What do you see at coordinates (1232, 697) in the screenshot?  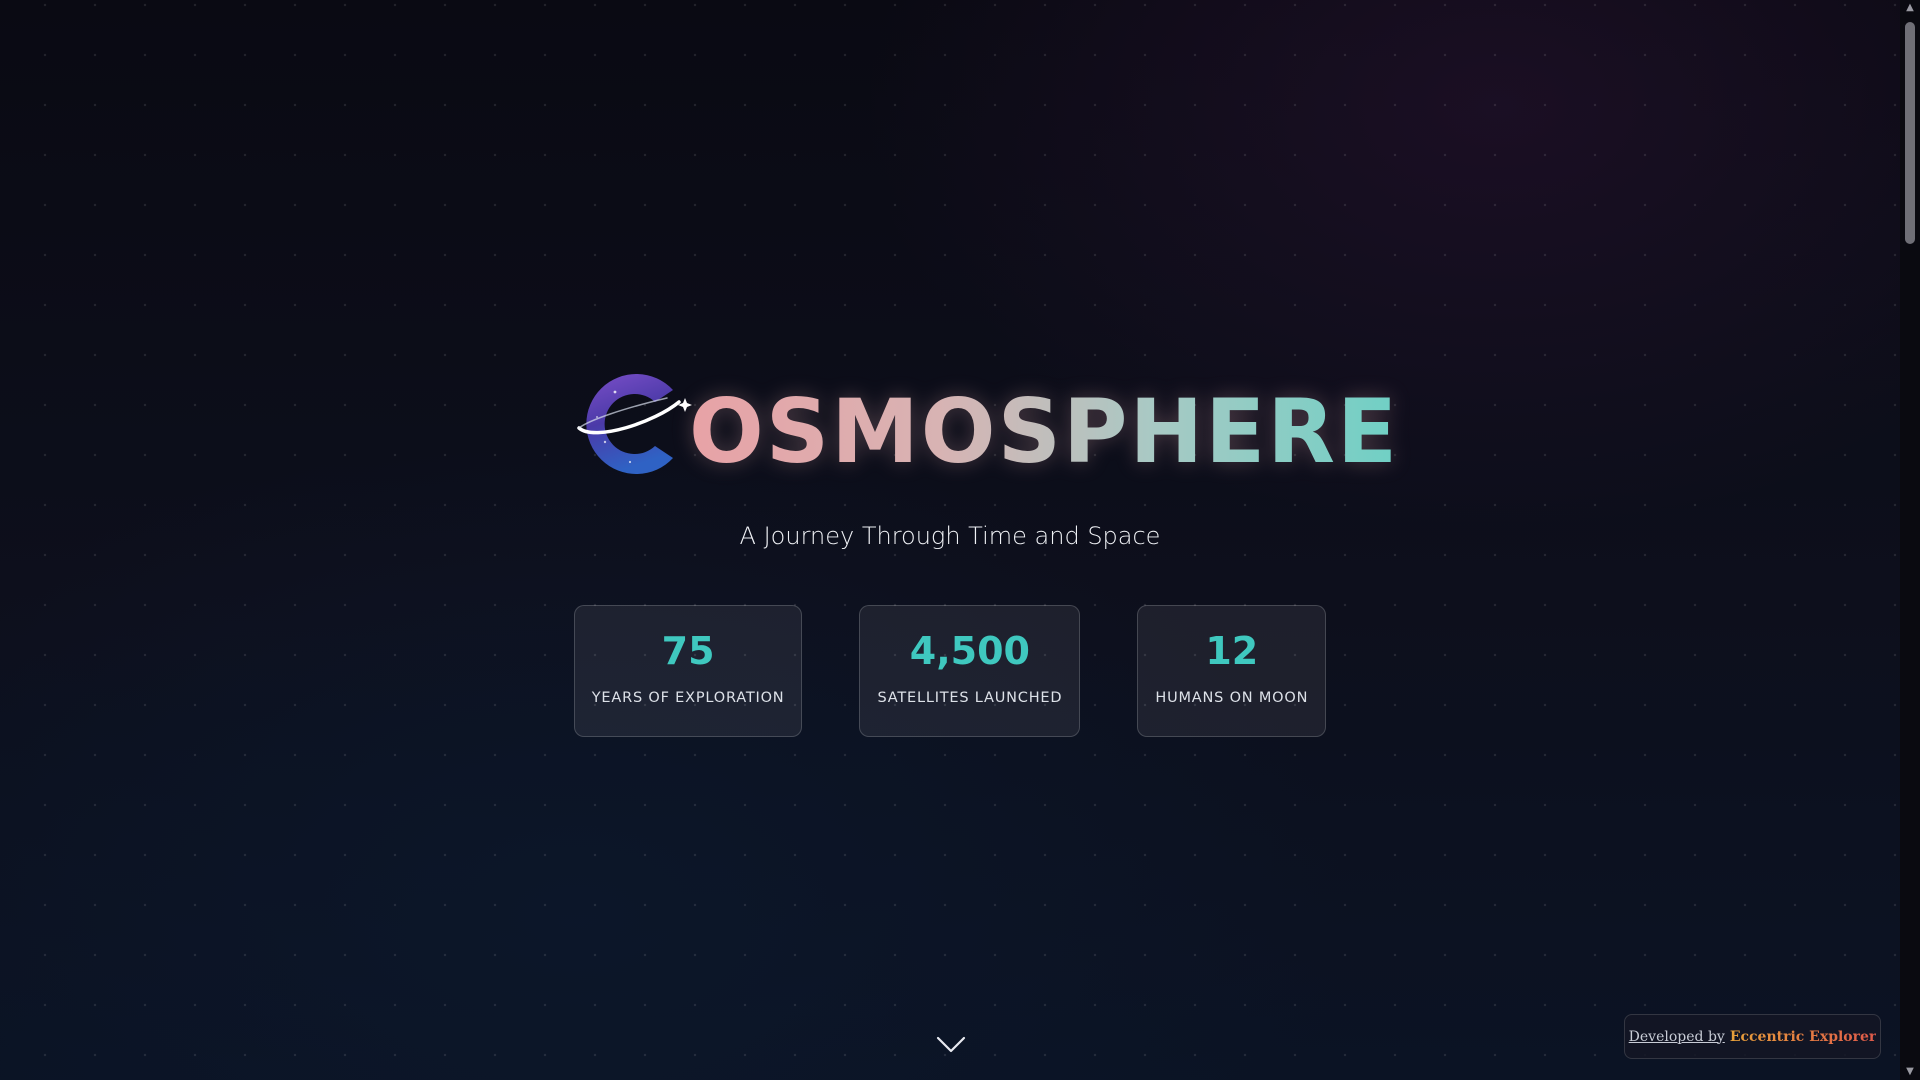 I see `stat-label: HUMANS ON MOON` at bounding box center [1232, 697].